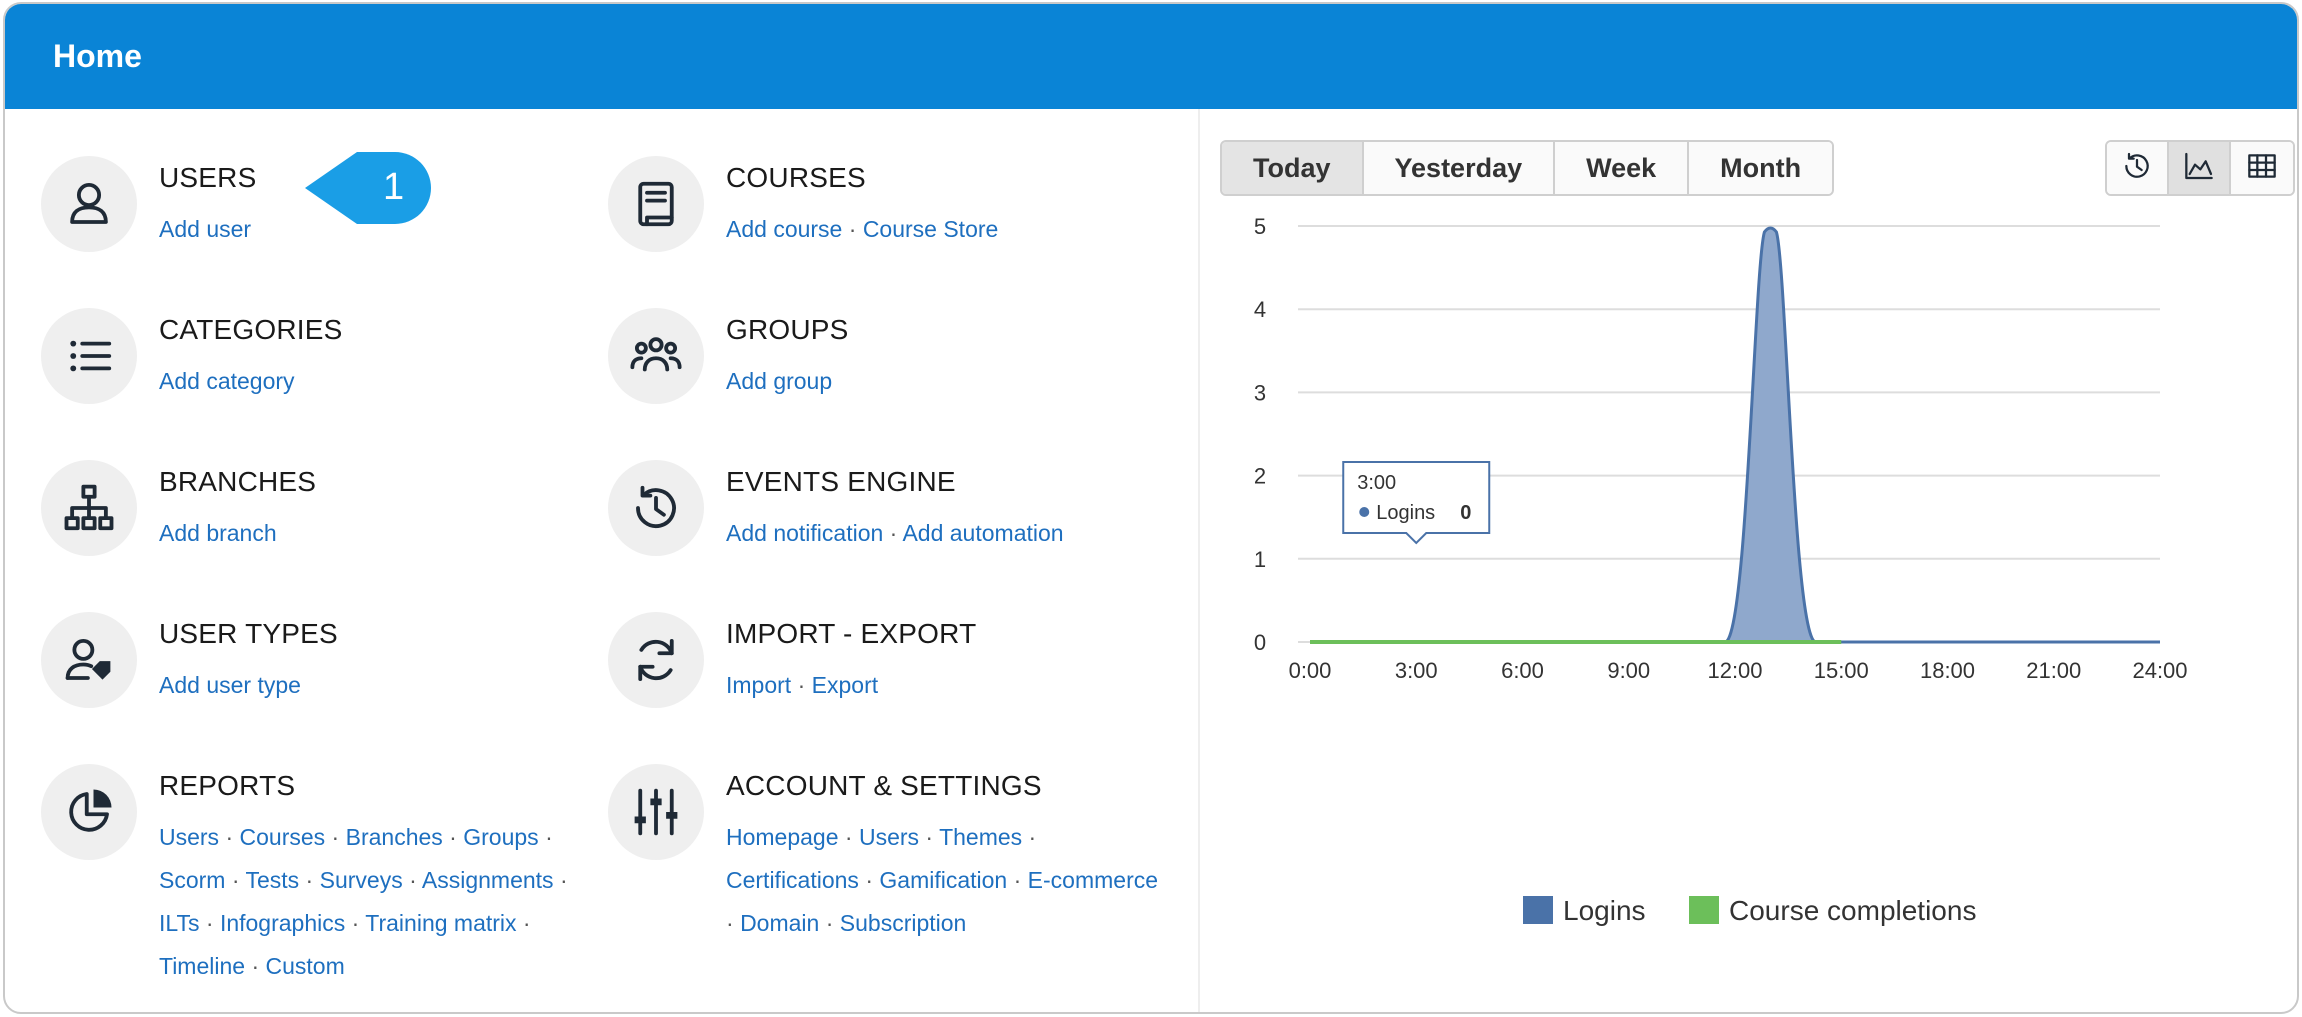  Describe the element at coordinates (931, 229) in the screenshot. I see `link-course-store: Course Store` at that location.